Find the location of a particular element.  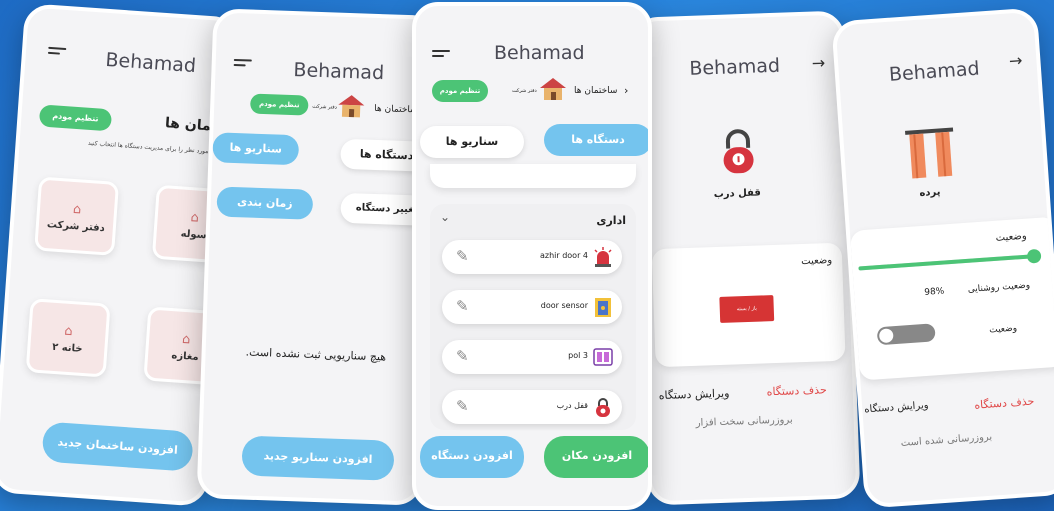

building-tile: ⌂ دفتر شرکت is located at coordinates (77, 216).